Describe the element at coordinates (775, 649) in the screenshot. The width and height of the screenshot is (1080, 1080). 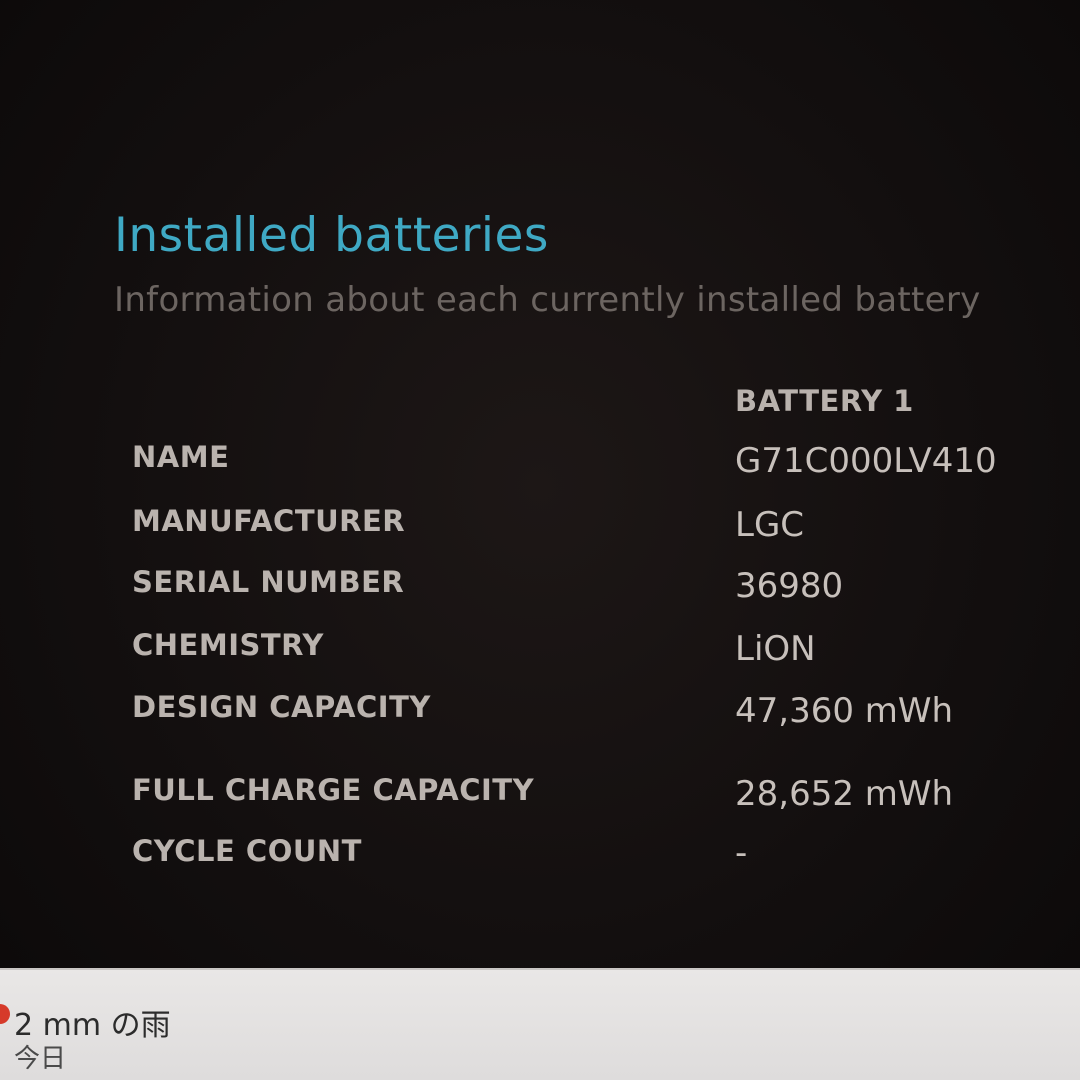
I see `row-value-chemistry: LiON` at that location.